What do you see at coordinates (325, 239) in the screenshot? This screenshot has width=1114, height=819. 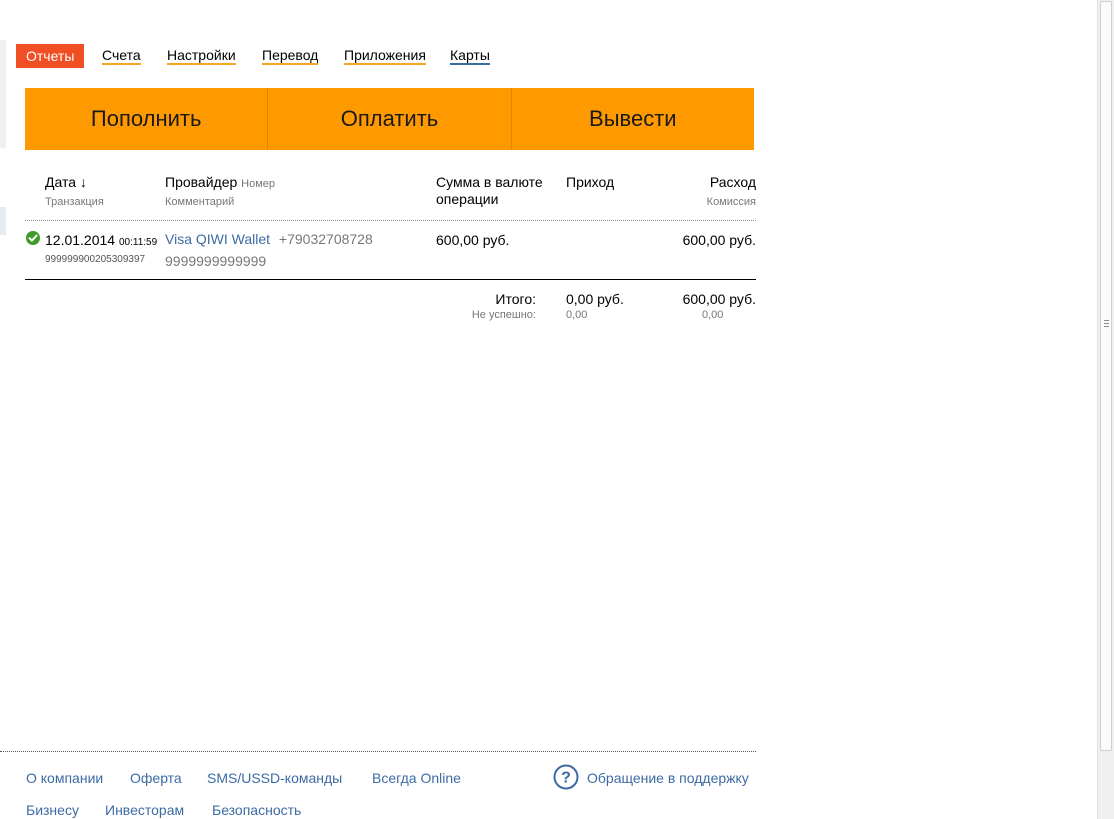 I see `row-number: +79032708728` at bounding box center [325, 239].